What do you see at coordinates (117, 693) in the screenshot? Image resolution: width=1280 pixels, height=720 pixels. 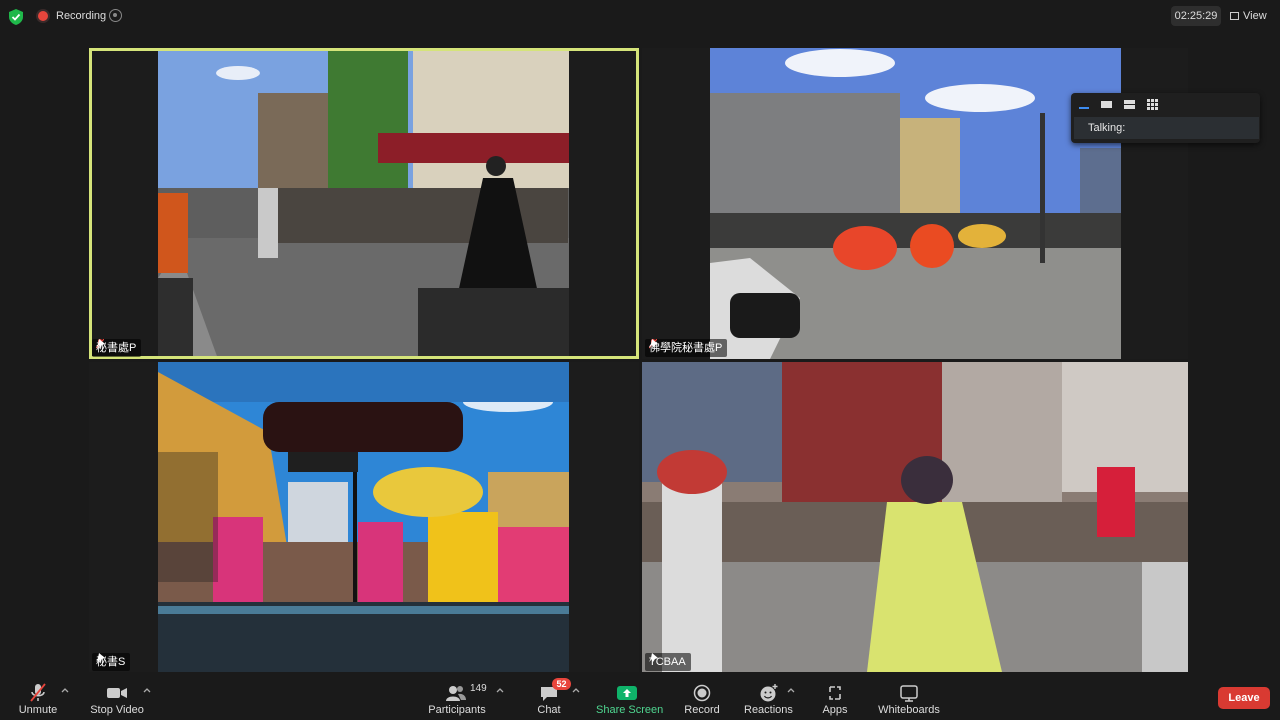 I see `video-icon` at bounding box center [117, 693].